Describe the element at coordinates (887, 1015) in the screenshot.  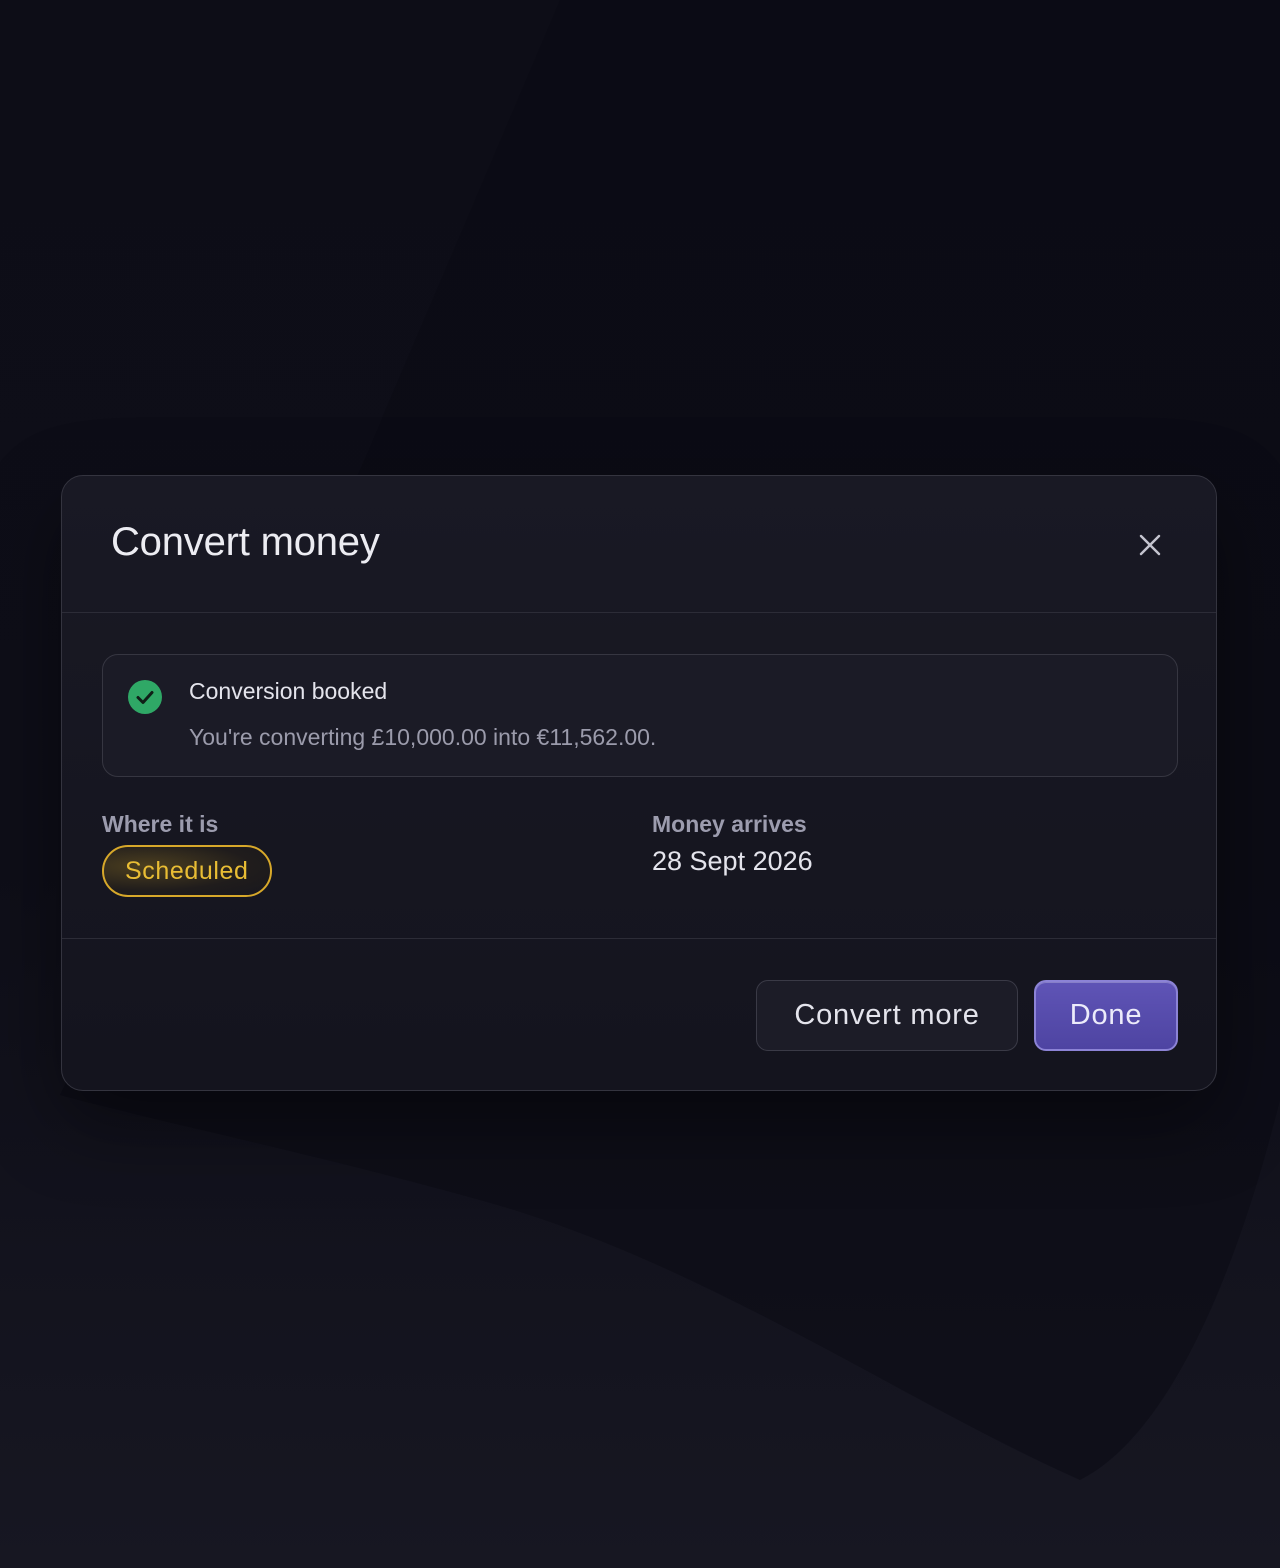
I see `convert-more-button: Convert more` at that location.